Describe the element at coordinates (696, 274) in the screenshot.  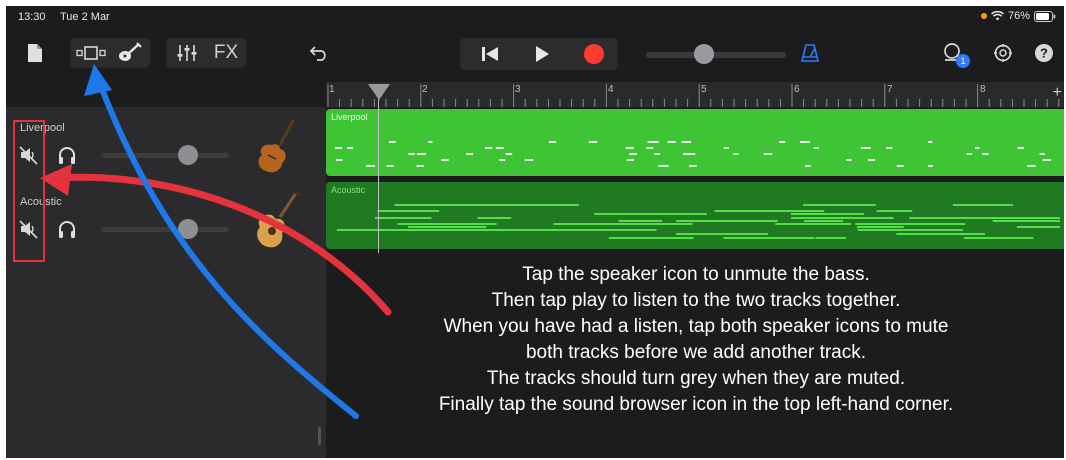
I see `instruction-line: Tap the speaker icon to unmute the bass.` at that location.